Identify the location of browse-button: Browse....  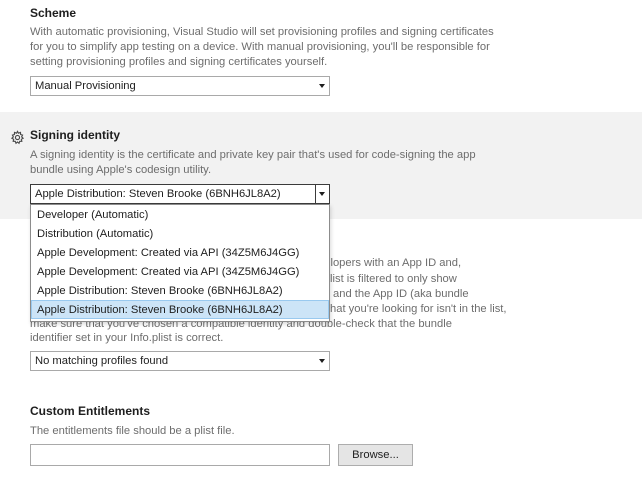
(375, 455).